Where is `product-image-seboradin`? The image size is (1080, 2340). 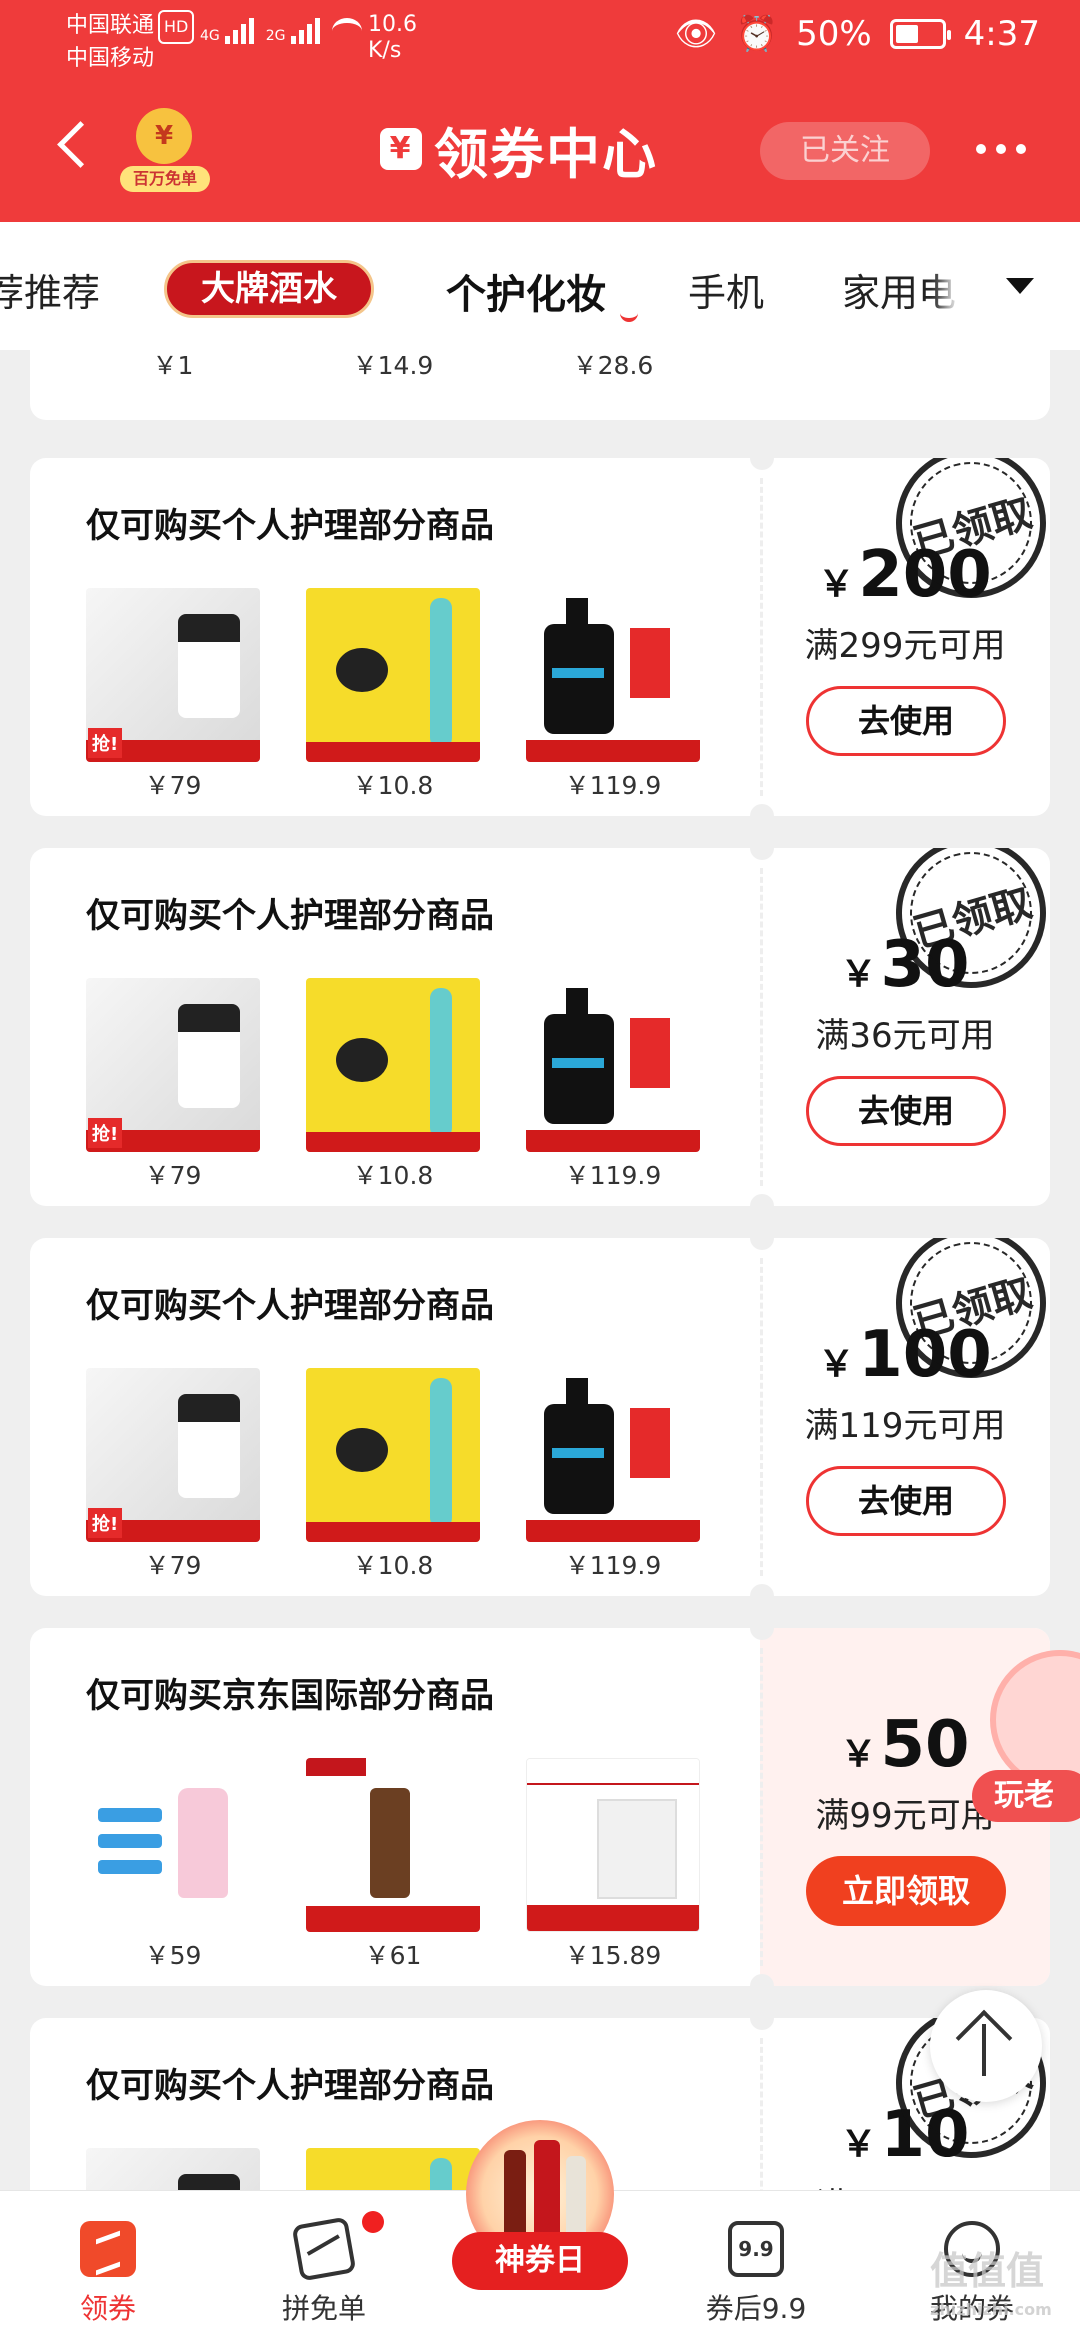
product-image-seboradin is located at coordinates (613, 1845).